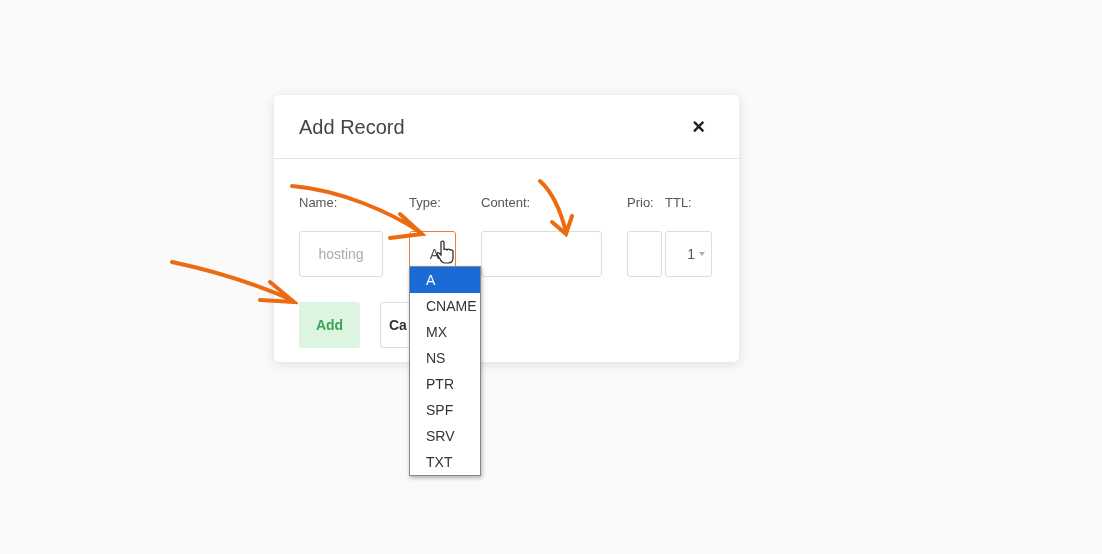 Image resolution: width=1102 pixels, height=554 pixels. What do you see at coordinates (702, 254) in the screenshot?
I see `caret-icon` at bounding box center [702, 254].